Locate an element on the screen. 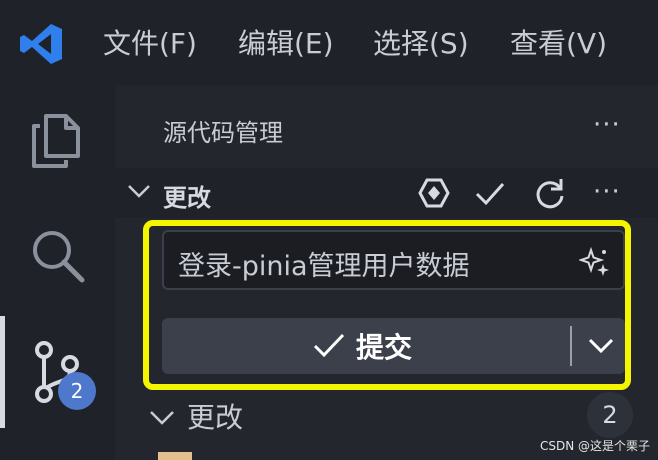  refresh-icon is located at coordinates (550, 193).